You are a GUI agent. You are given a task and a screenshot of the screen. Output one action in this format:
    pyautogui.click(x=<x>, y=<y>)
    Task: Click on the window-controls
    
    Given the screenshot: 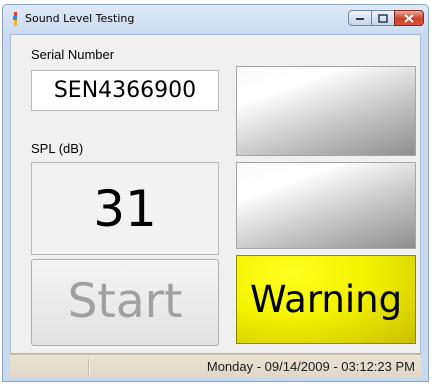 What is the action you would take?
    pyautogui.click(x=386, y=18)
    